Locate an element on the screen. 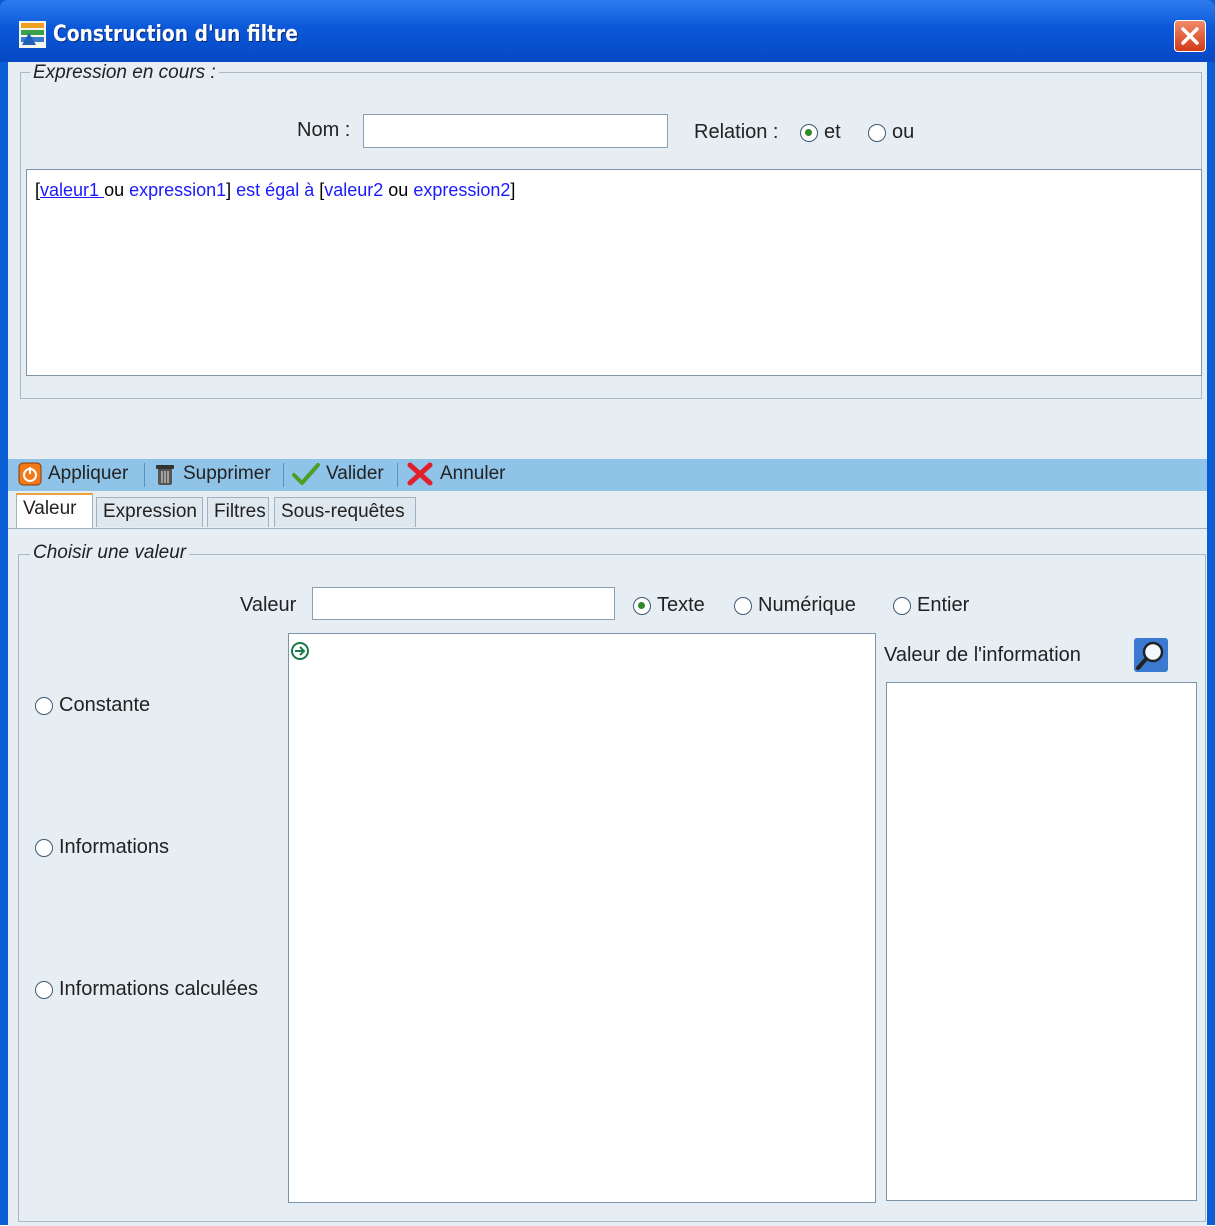  relation-ou-radio: ou is located at coordinates (891, 132).